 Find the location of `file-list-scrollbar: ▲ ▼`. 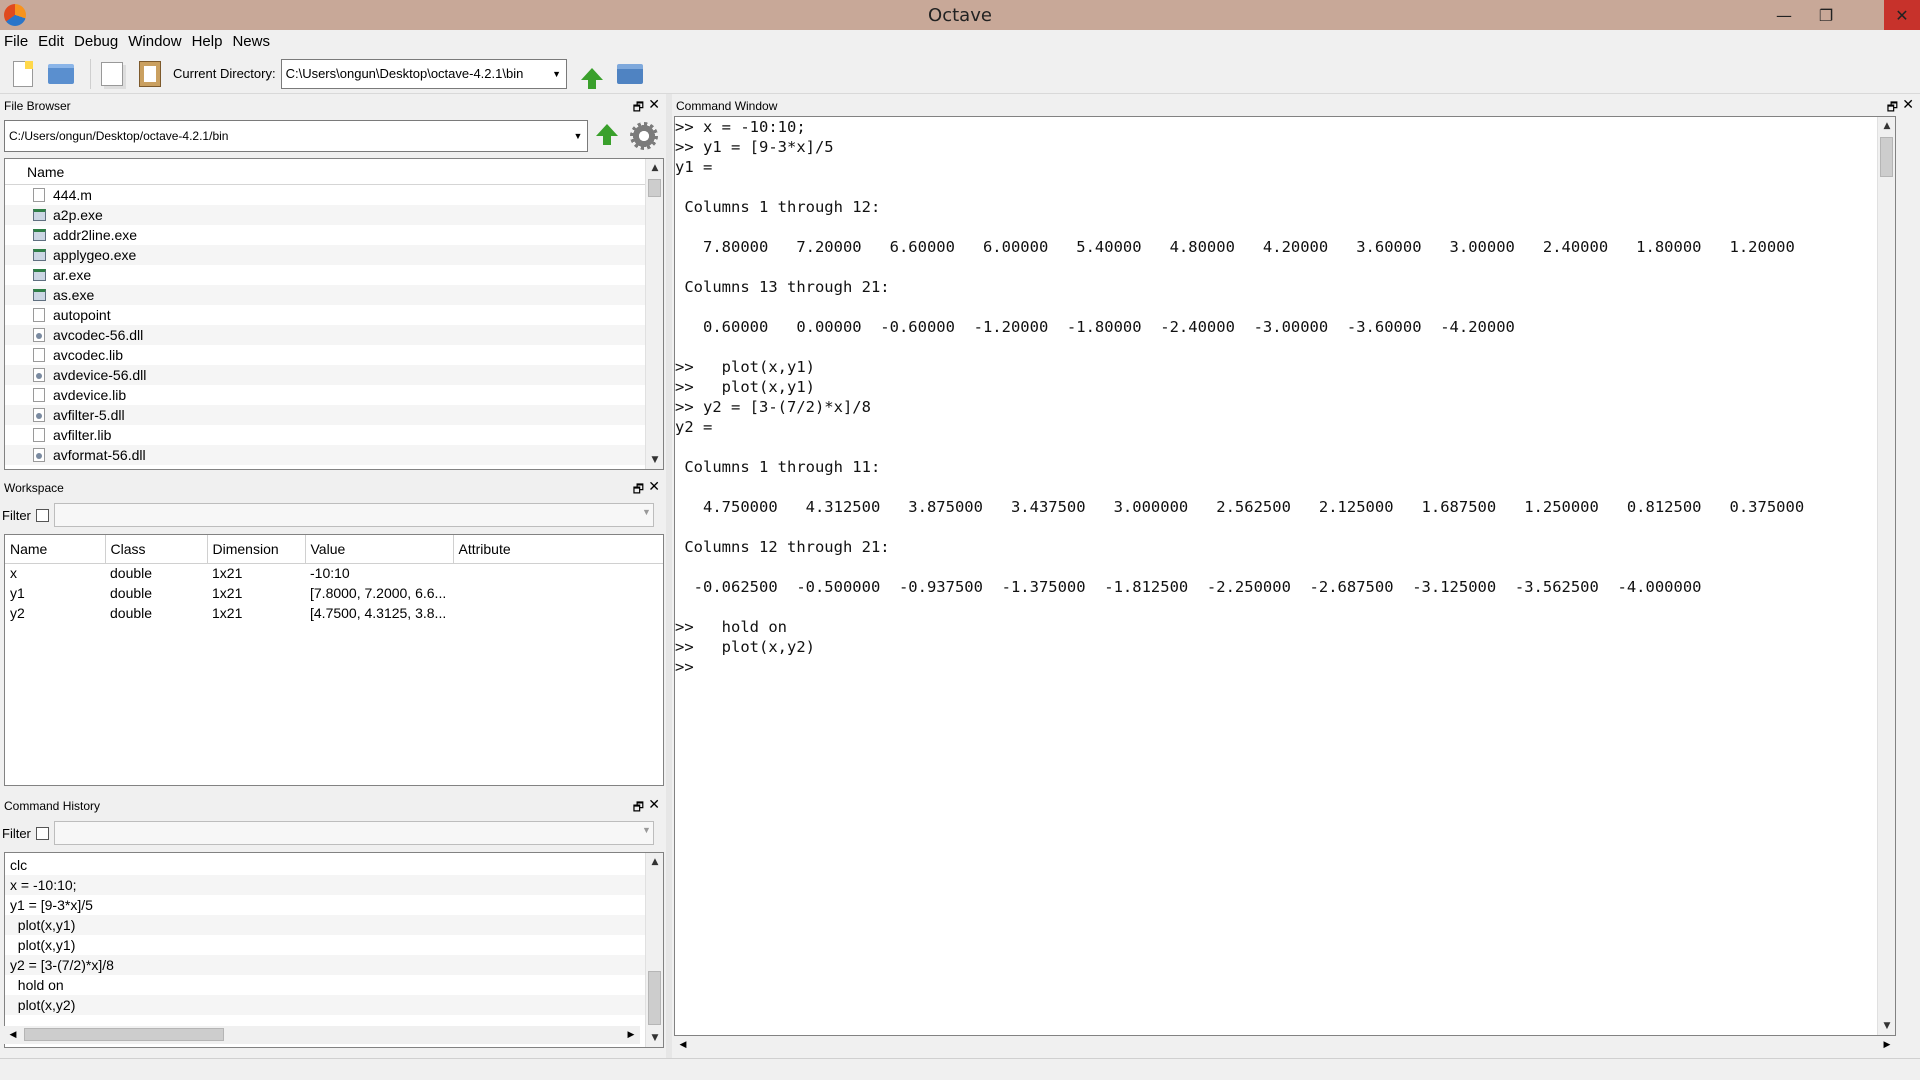

file-list-scrollbar: ▲ ▼ is located at coordinates (654, 314).